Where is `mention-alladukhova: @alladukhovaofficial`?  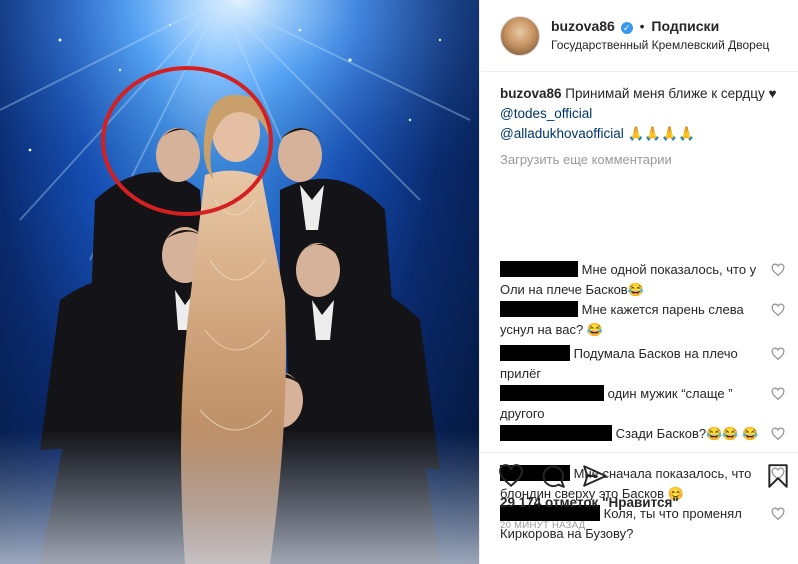
mention-alladukhova: @alladukhovaofficial is located at coordinates (562, 133).